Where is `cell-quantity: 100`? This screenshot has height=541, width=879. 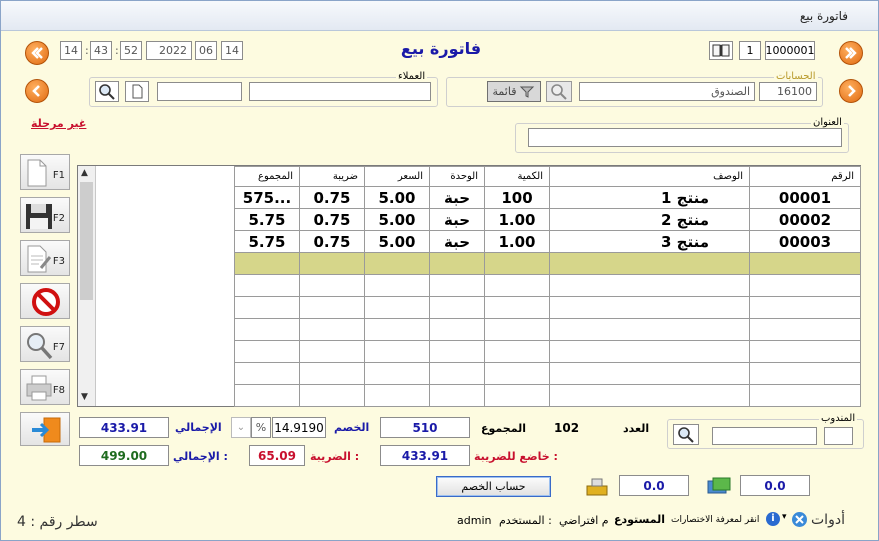 cell-quantity: 100 is located at coordinates (517, 197).